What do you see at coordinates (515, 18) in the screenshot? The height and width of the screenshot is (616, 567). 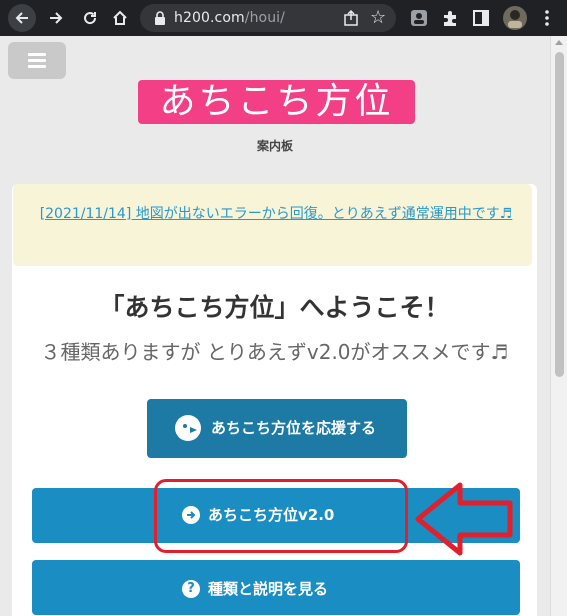 I see `profile-avatar` at bounding box center [515, 18].